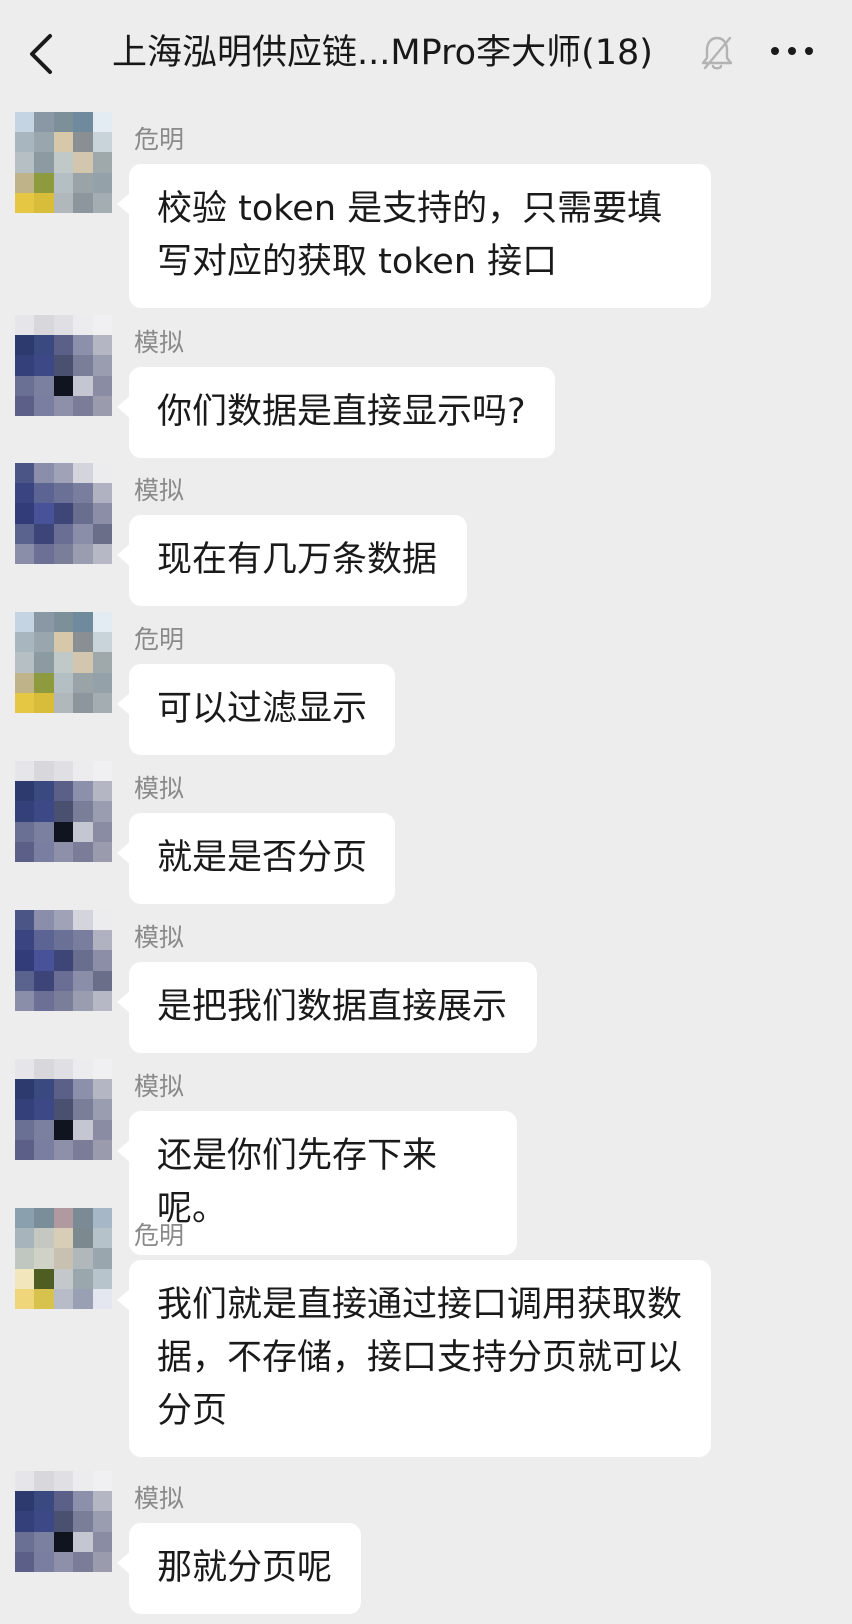 The image size is (852, 1624). Describe the element at coordinates (317, 1183) in the screenshot. I see `message-bubble: 还是你们先存下来呢。` at that location.